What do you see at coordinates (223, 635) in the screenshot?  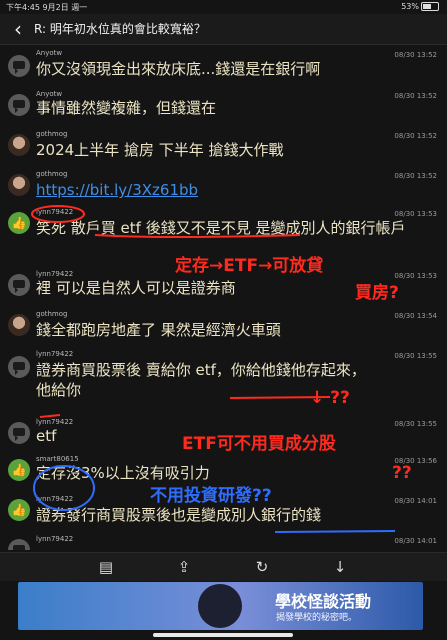 I see `home-indicator` at bounding box center [223, 635].